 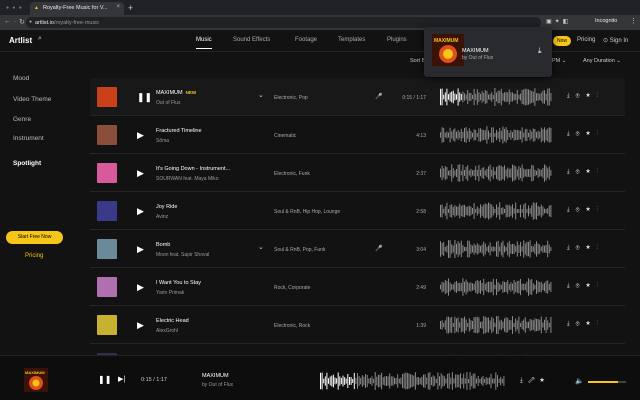 I want to click on share-icon: ⇗, so click(x=534, y=380).